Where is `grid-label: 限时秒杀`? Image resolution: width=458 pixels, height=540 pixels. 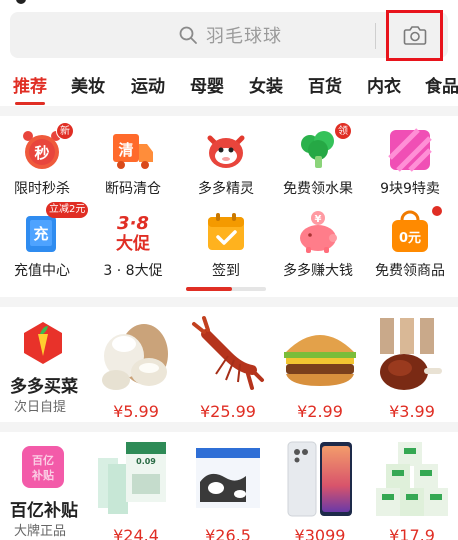
grid-label: 限时秒杀 is located at coordinates (42, 189).